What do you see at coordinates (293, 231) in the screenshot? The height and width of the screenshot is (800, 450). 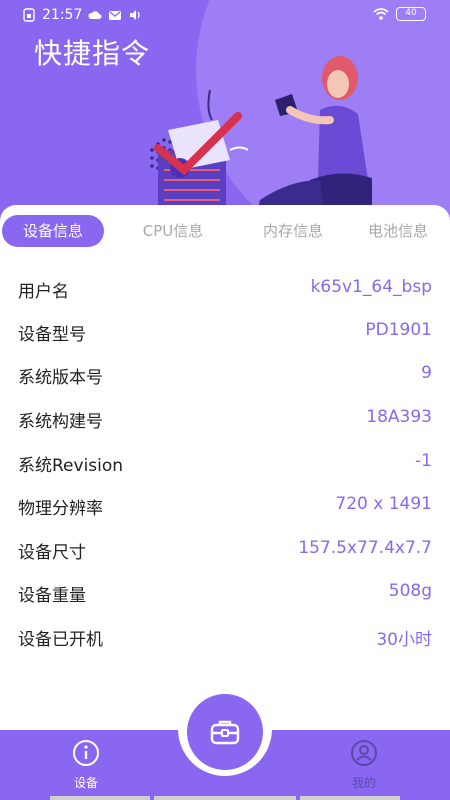 I see `tab-memory-info: 内存信息` at bounding box center [293, 231].